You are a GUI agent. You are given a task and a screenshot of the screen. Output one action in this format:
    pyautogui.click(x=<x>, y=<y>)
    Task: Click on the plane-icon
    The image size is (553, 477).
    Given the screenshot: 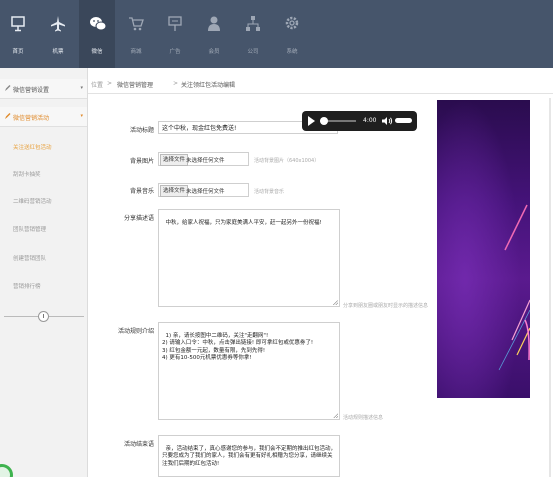 What is the action you would take?
    pyautogui.click(x=58, y=24)
    